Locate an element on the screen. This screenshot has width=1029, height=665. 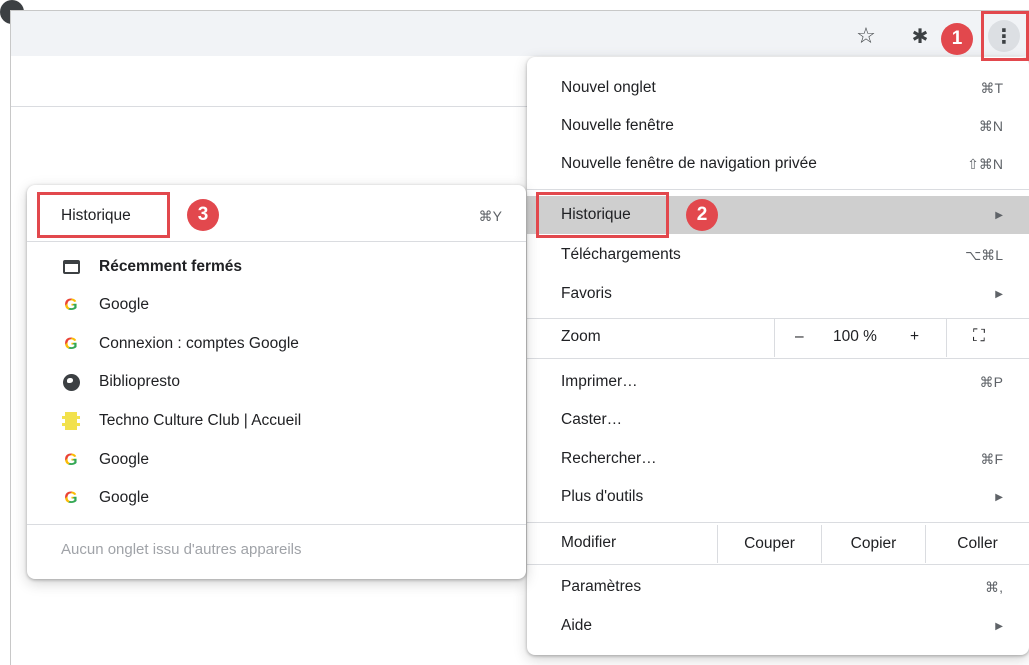
zoom-in-button: + is located at coordinates (914, 337).